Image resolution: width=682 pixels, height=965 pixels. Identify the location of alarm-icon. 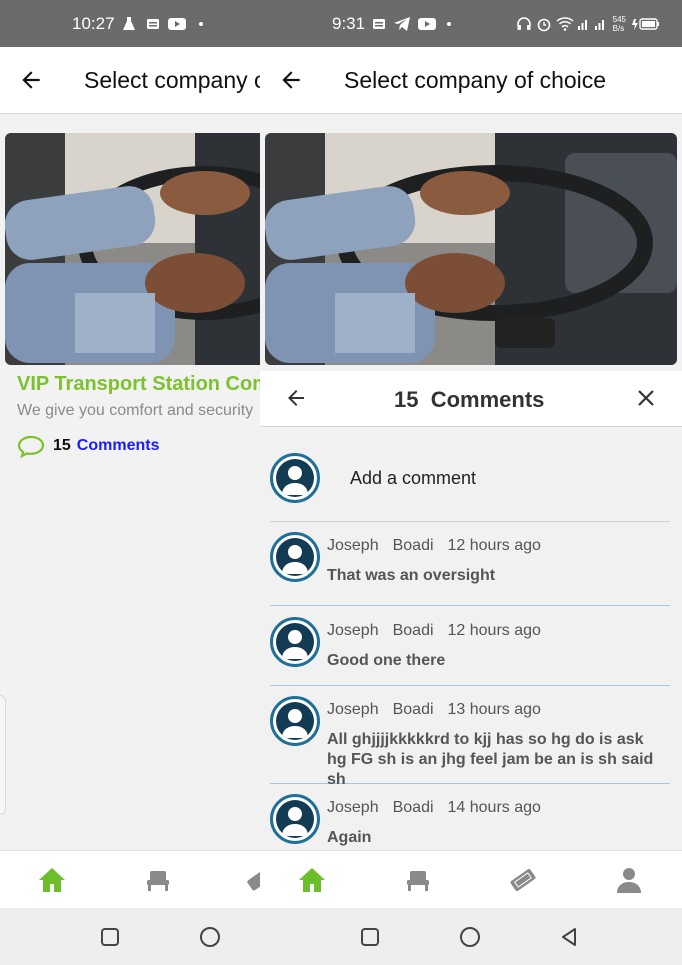
(543, 24).